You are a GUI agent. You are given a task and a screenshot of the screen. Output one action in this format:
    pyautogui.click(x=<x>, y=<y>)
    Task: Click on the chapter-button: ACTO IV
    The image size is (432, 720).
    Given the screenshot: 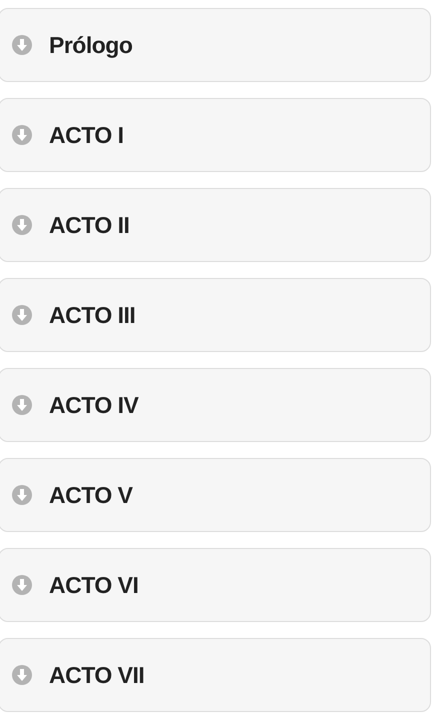 What is the action you would take?
    pyautogui.click(x=215, y=405)
    